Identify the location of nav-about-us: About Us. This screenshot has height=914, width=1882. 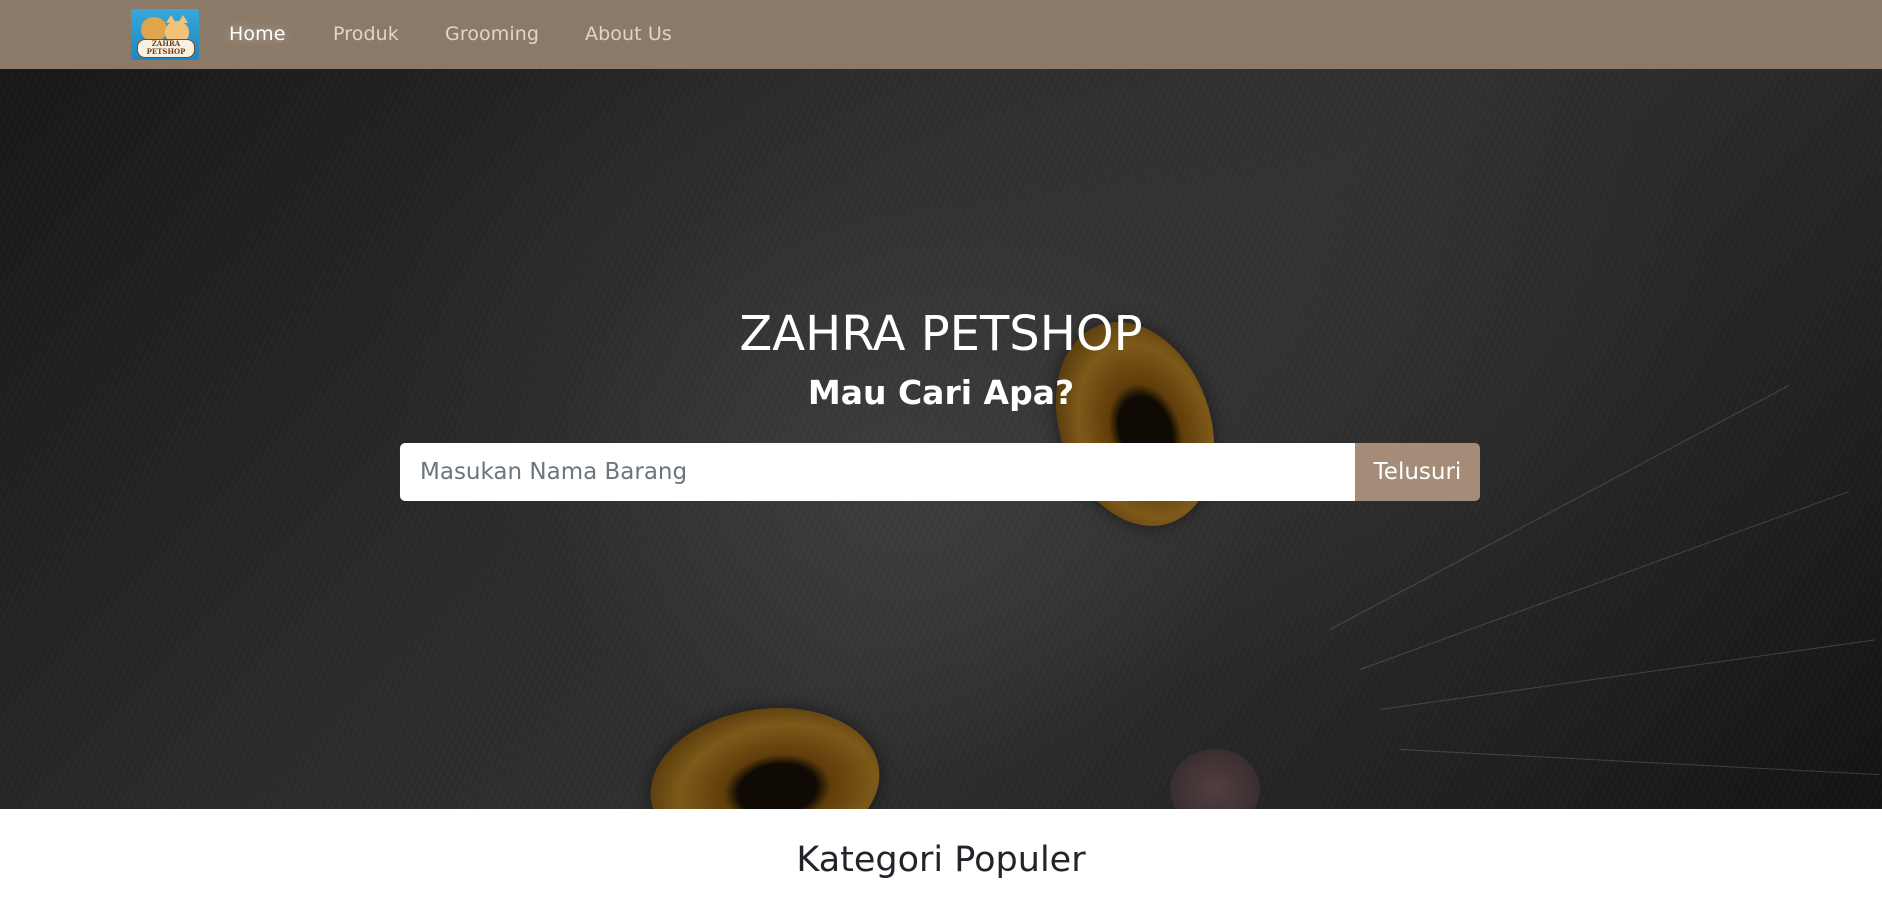
(628, 34).